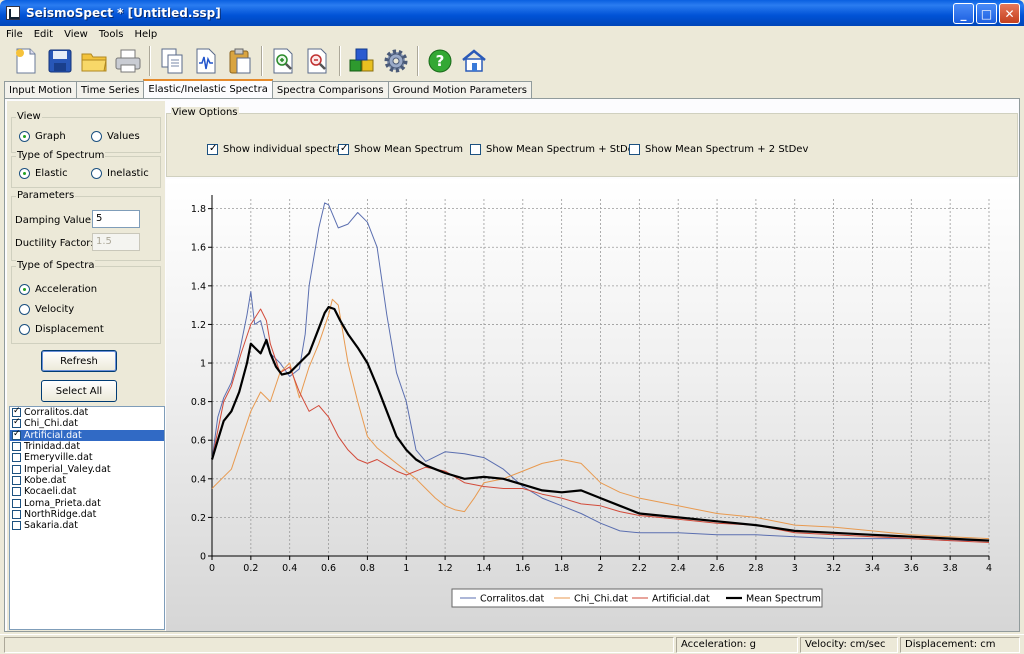  What do you see at coordinates (87, 412) in the screenshot?
I see `list-item: Corralitos.dat` at bounding box center [87, 412].